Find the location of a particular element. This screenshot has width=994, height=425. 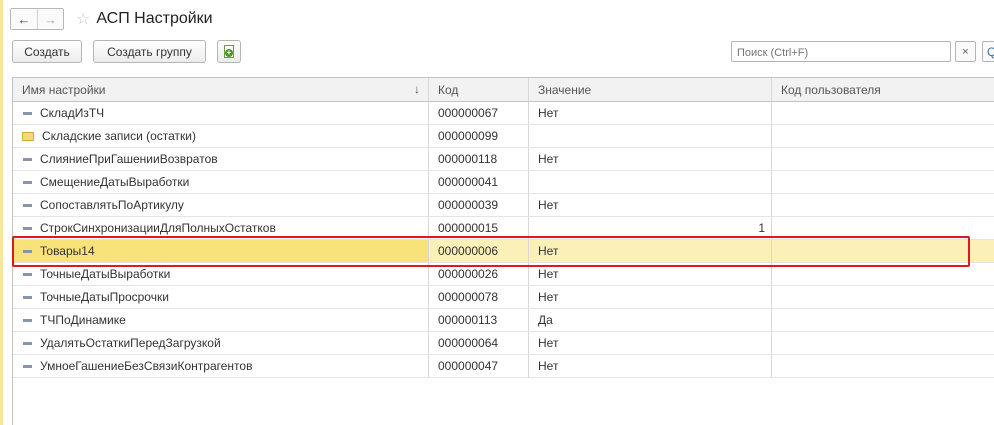

table-row: ТочныеДатыПросрочки 000000078 Нет is located at coordinates (503, 297).